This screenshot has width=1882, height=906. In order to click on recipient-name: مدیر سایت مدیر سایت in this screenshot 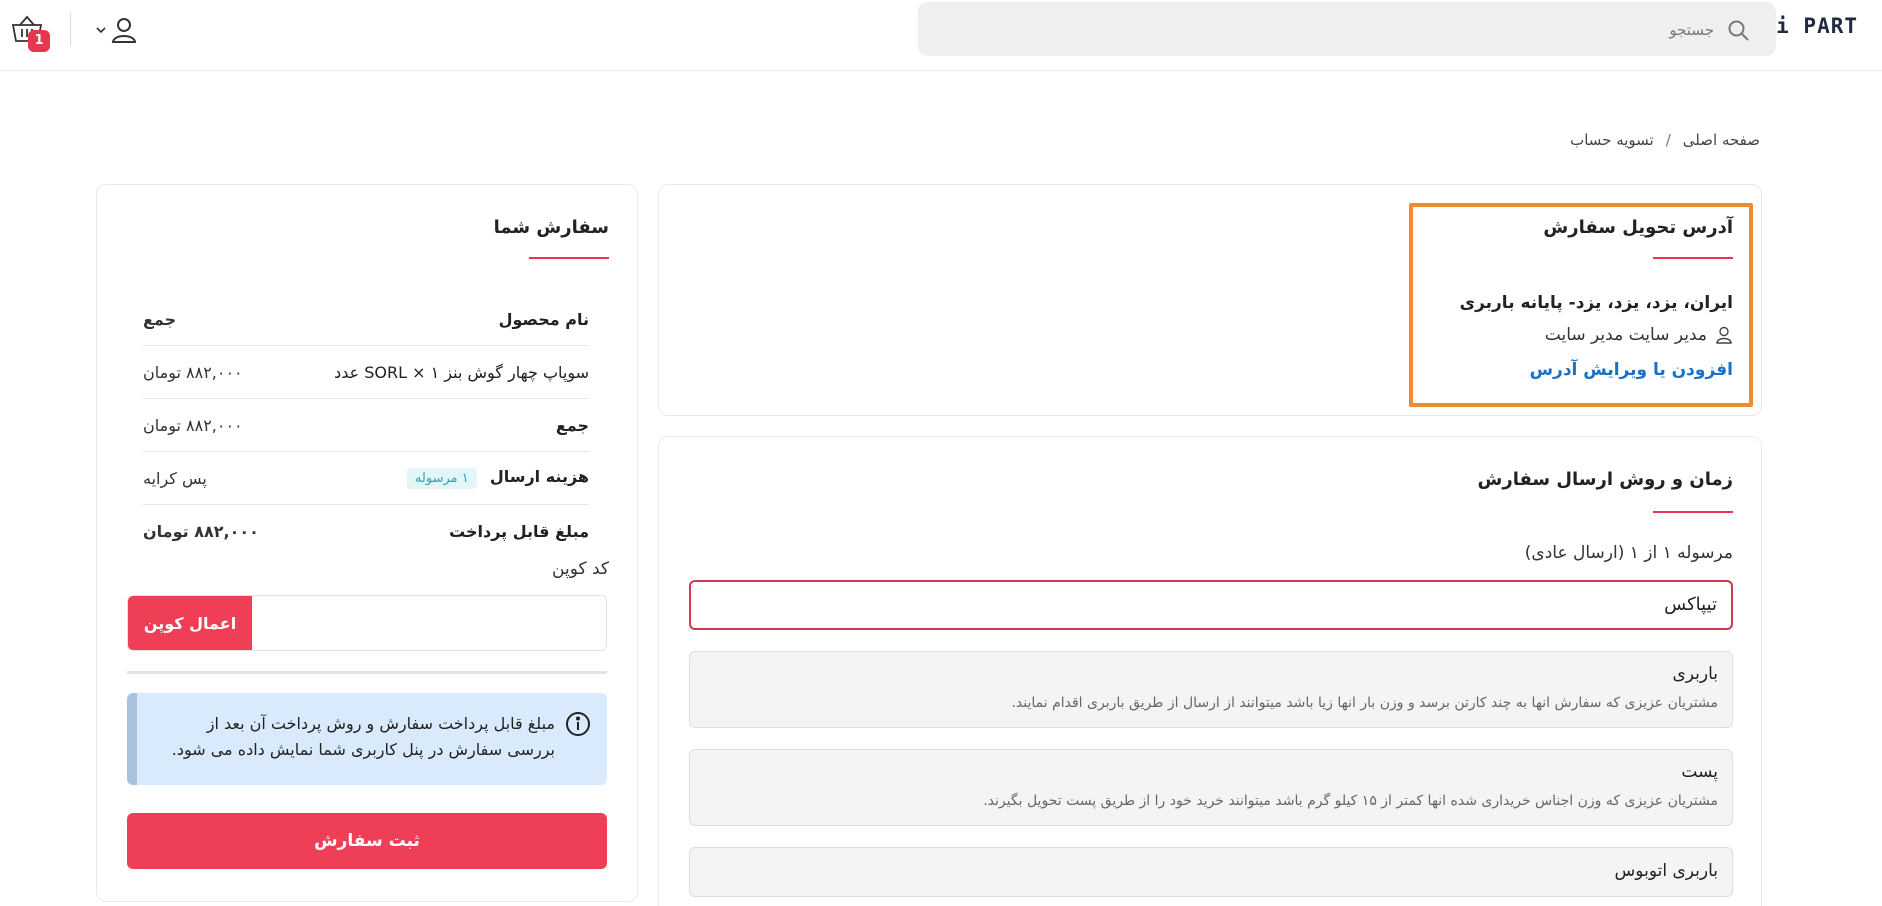, I will do `click(1625, 335)`.